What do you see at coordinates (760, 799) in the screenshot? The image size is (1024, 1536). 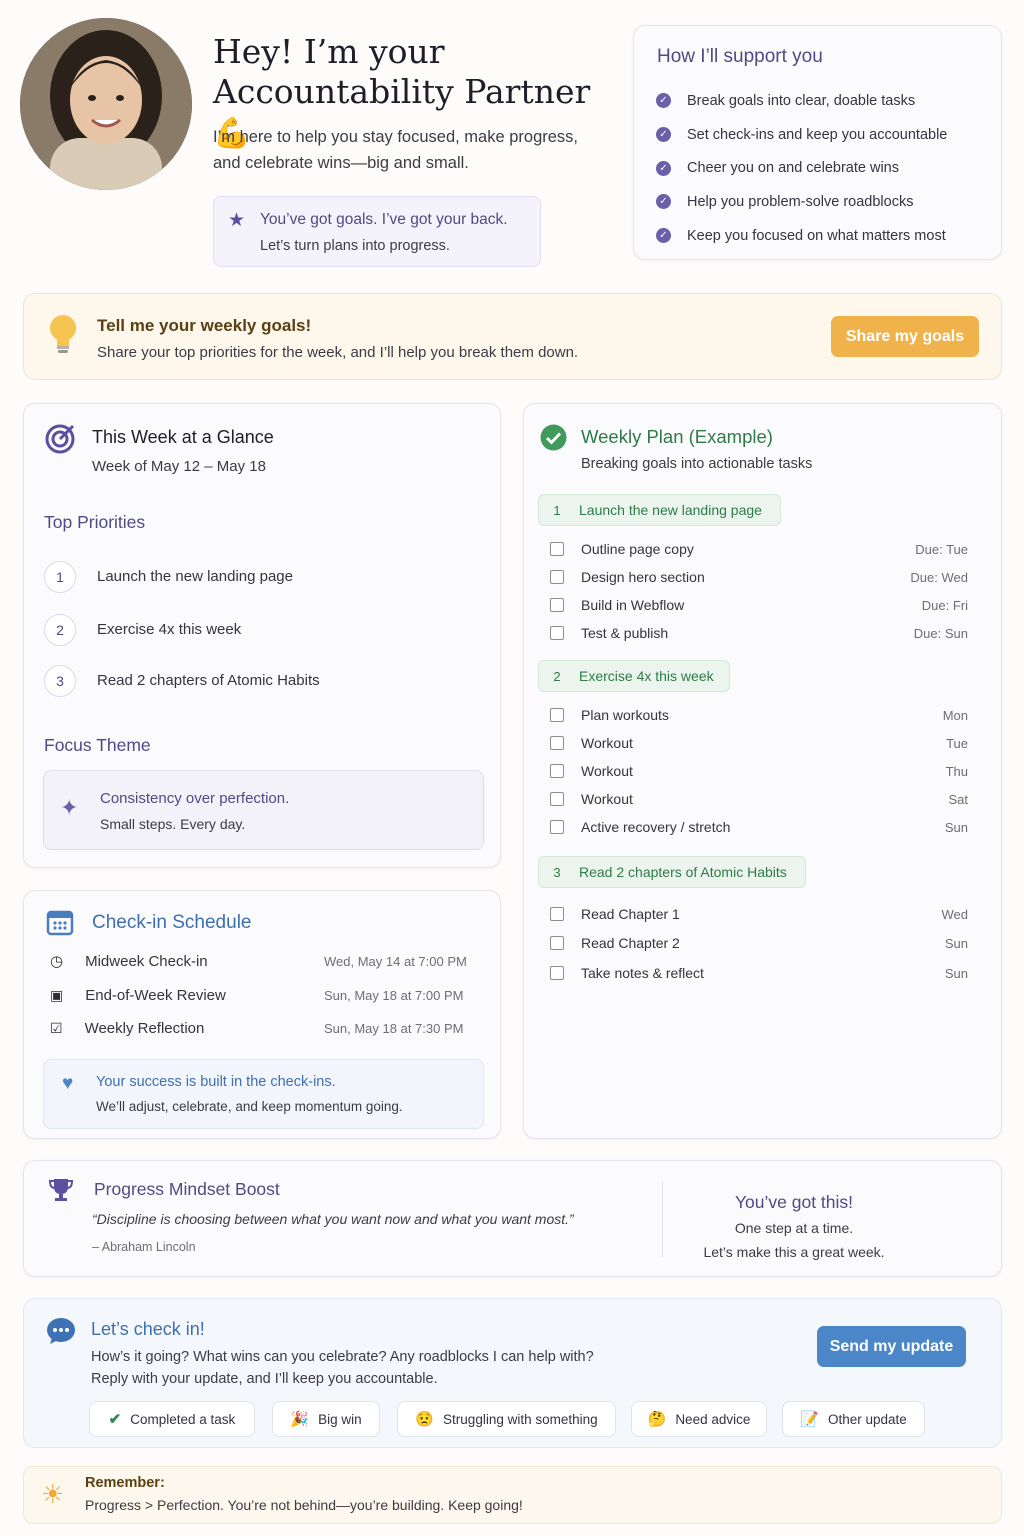 I see `task-row: Workout Sat` at bounding box center [760, 799].